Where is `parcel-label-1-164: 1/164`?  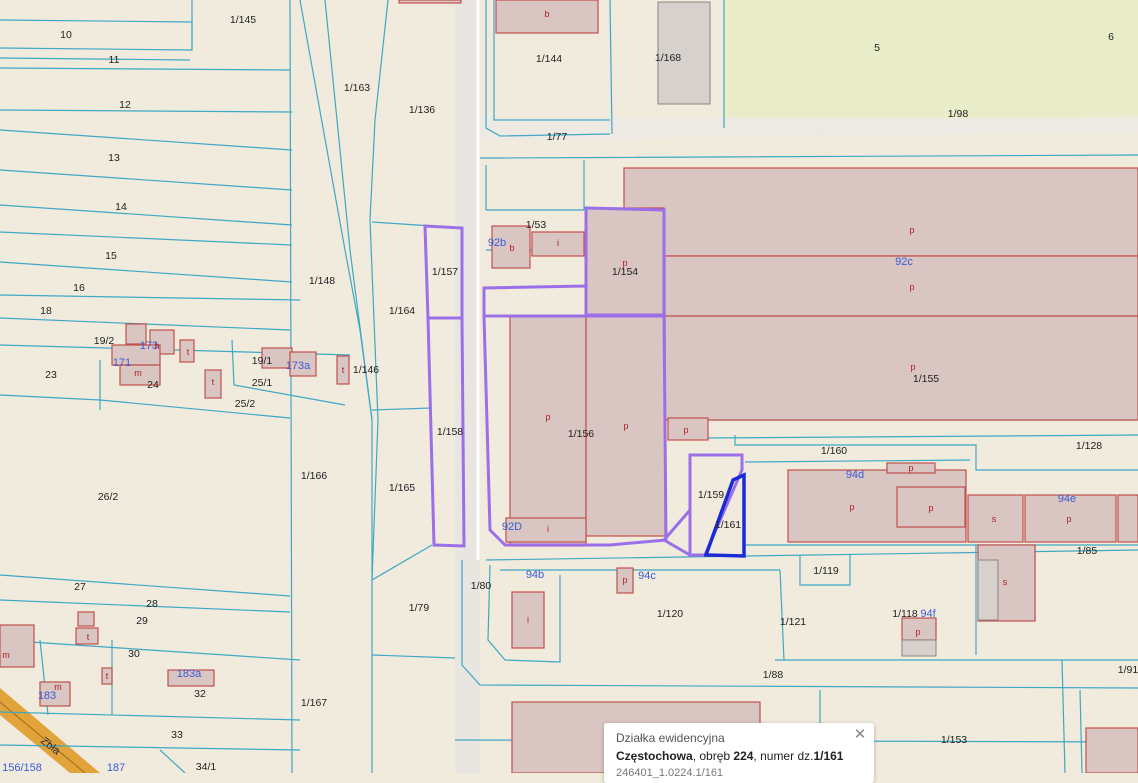
parcel-label-1-164: 1/164 is located at coordinates (402, 311).